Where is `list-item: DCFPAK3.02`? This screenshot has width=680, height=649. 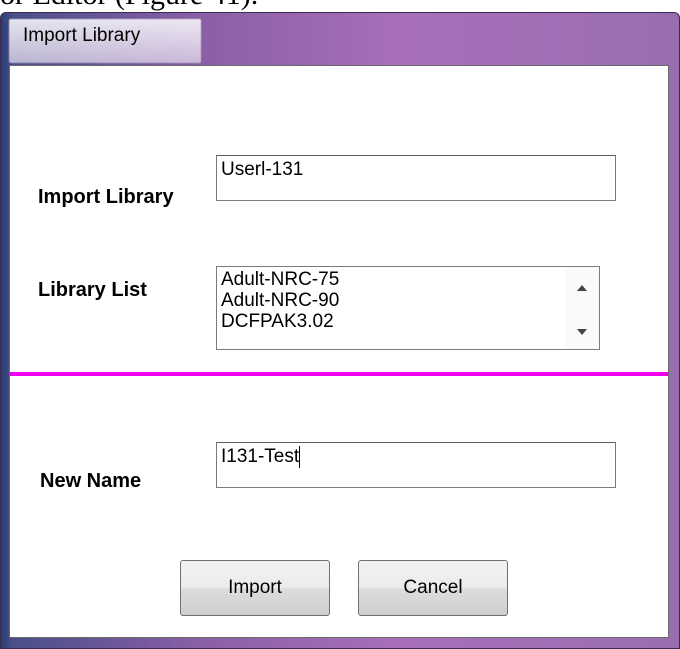
list-item: DCFPAK3.02 is located at coordinates (280, 321).